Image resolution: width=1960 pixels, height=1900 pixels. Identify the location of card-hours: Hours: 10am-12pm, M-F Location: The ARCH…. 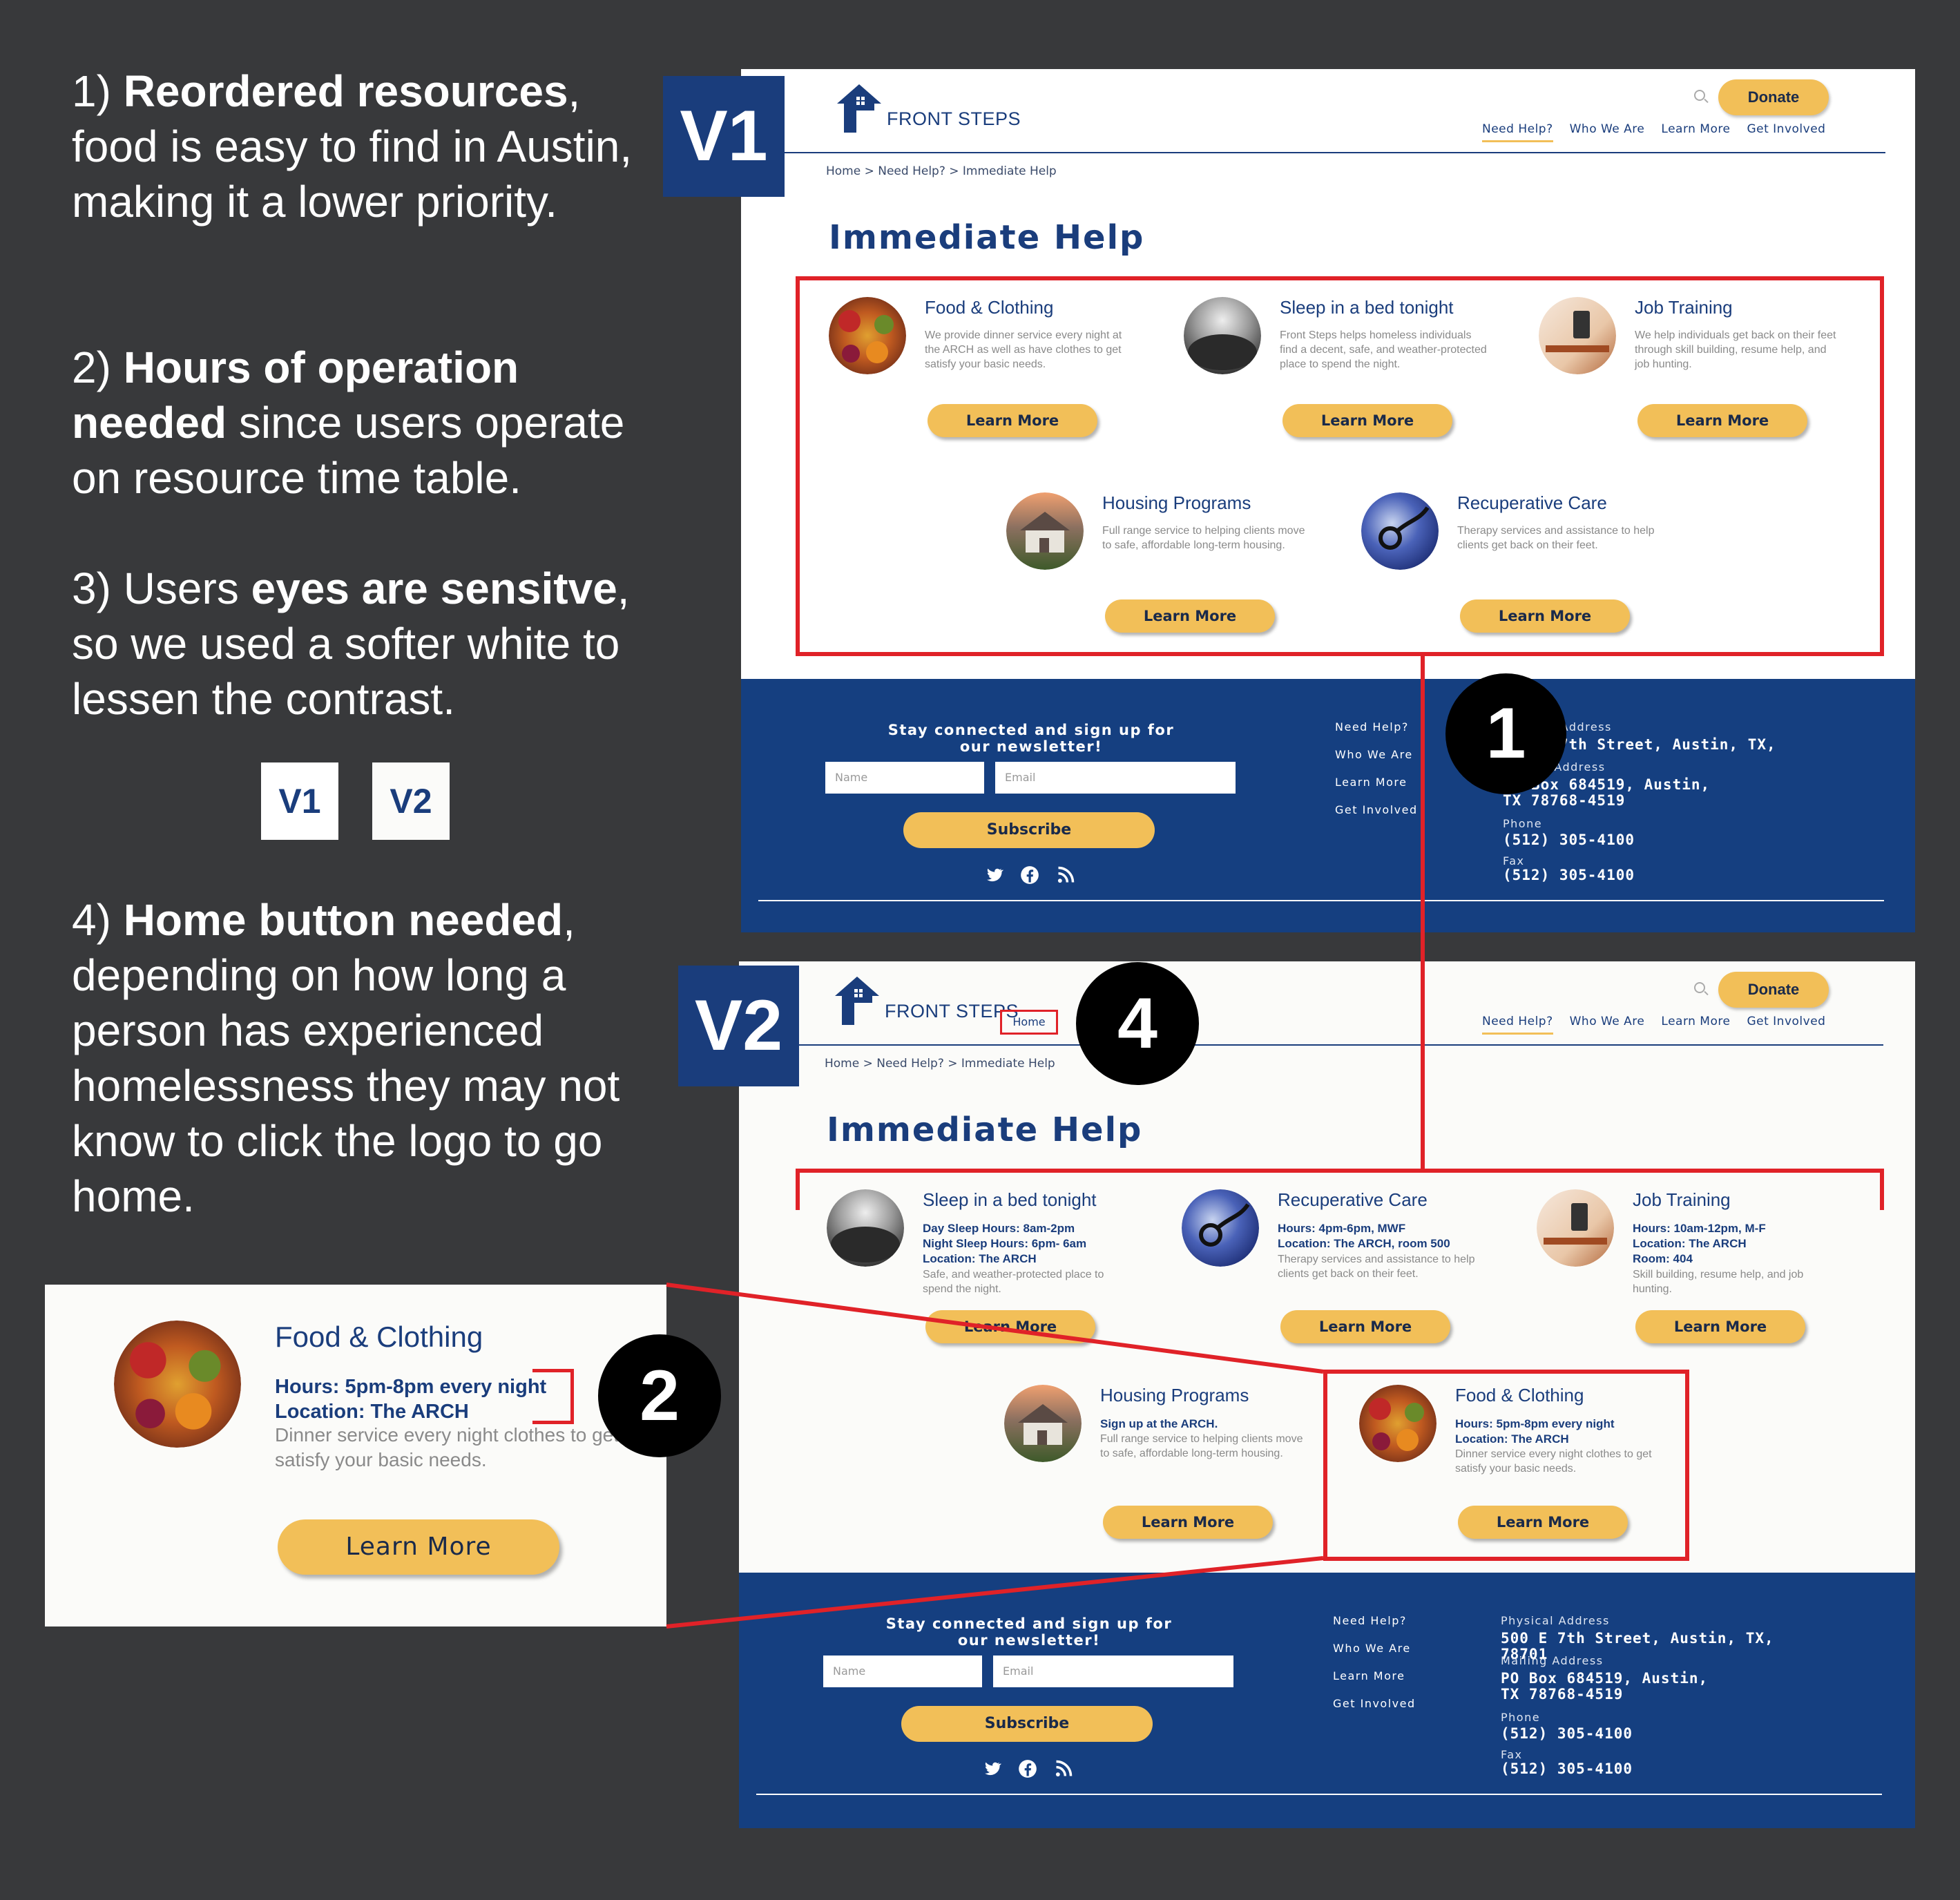
(1699, 1243).